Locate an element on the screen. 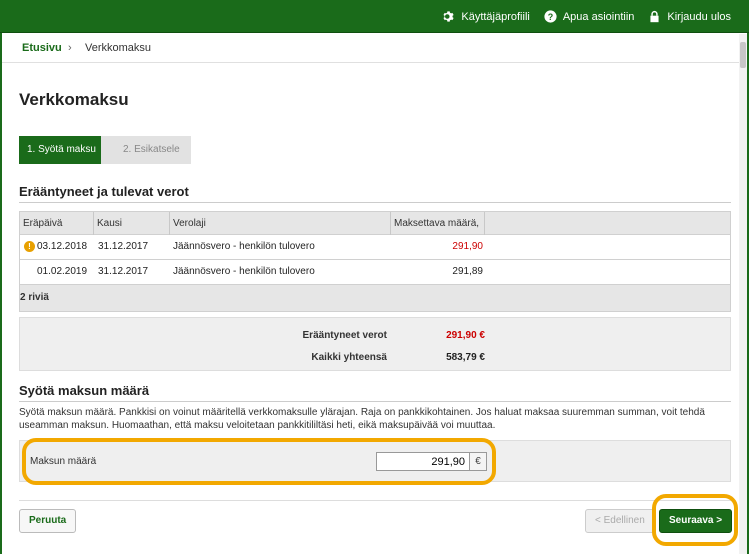 The height and width of the screenshot is (554, 749). row-count: 2 riviä is located at coordinates (34, 297).